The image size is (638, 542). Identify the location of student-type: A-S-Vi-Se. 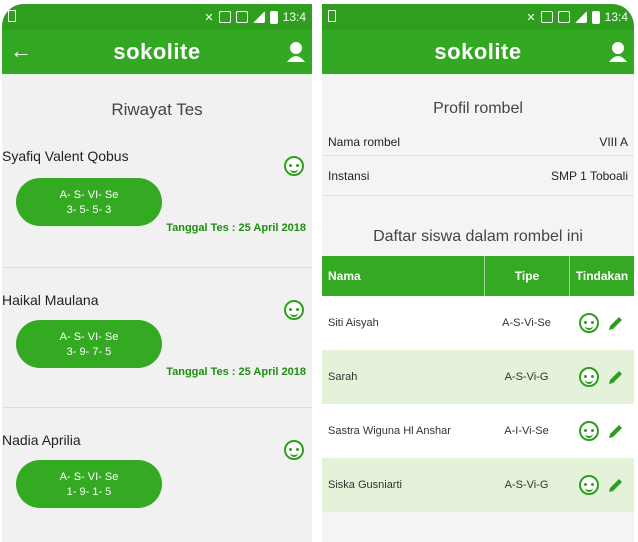
(526, 323).